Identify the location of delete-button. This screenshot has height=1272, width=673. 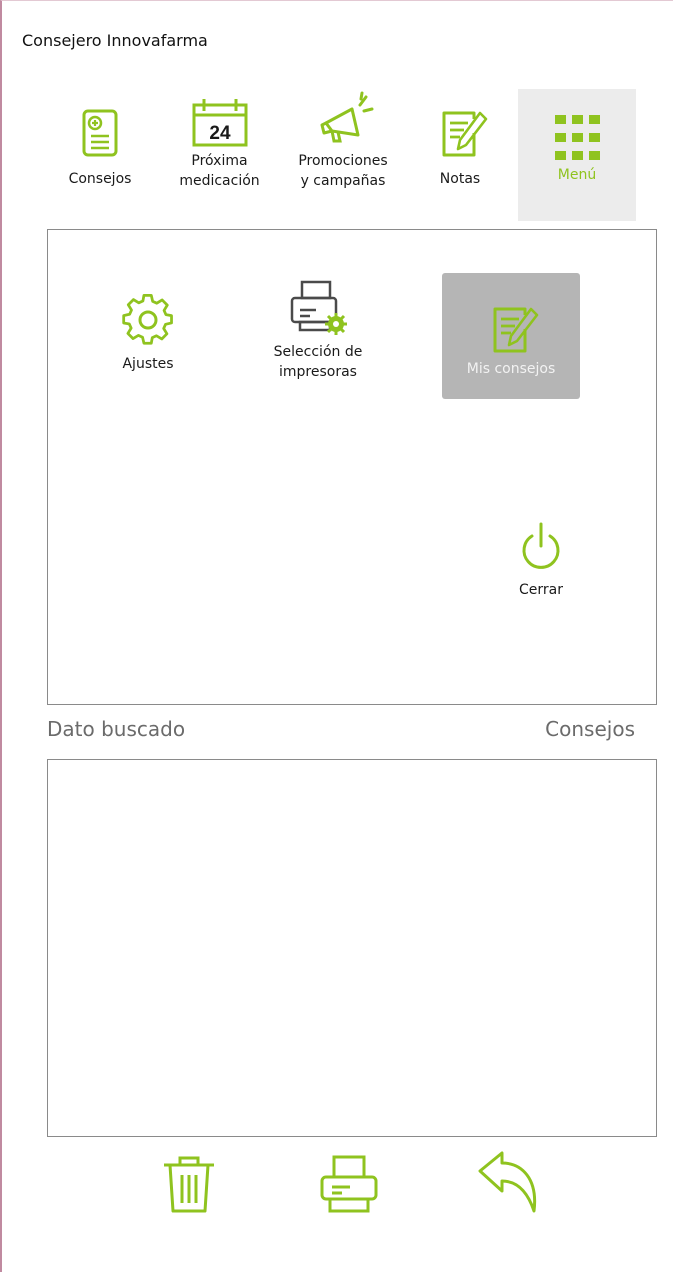
(189, 1186).